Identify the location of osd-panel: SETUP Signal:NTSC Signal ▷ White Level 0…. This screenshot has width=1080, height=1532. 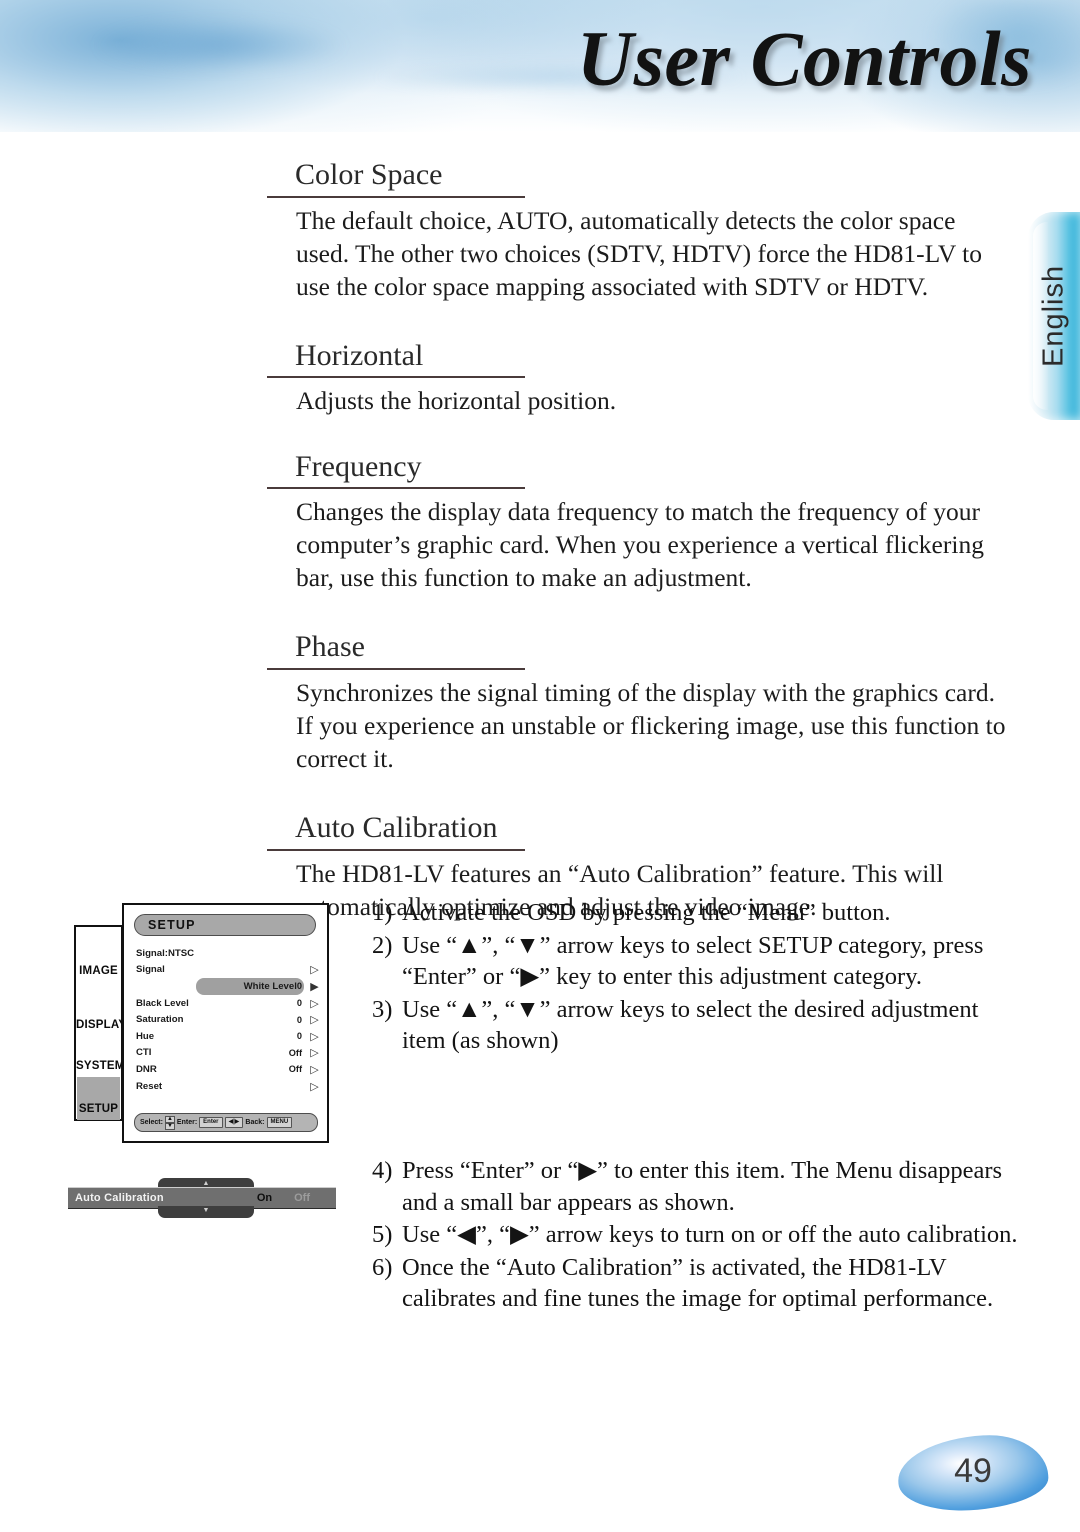
(225, 1023).